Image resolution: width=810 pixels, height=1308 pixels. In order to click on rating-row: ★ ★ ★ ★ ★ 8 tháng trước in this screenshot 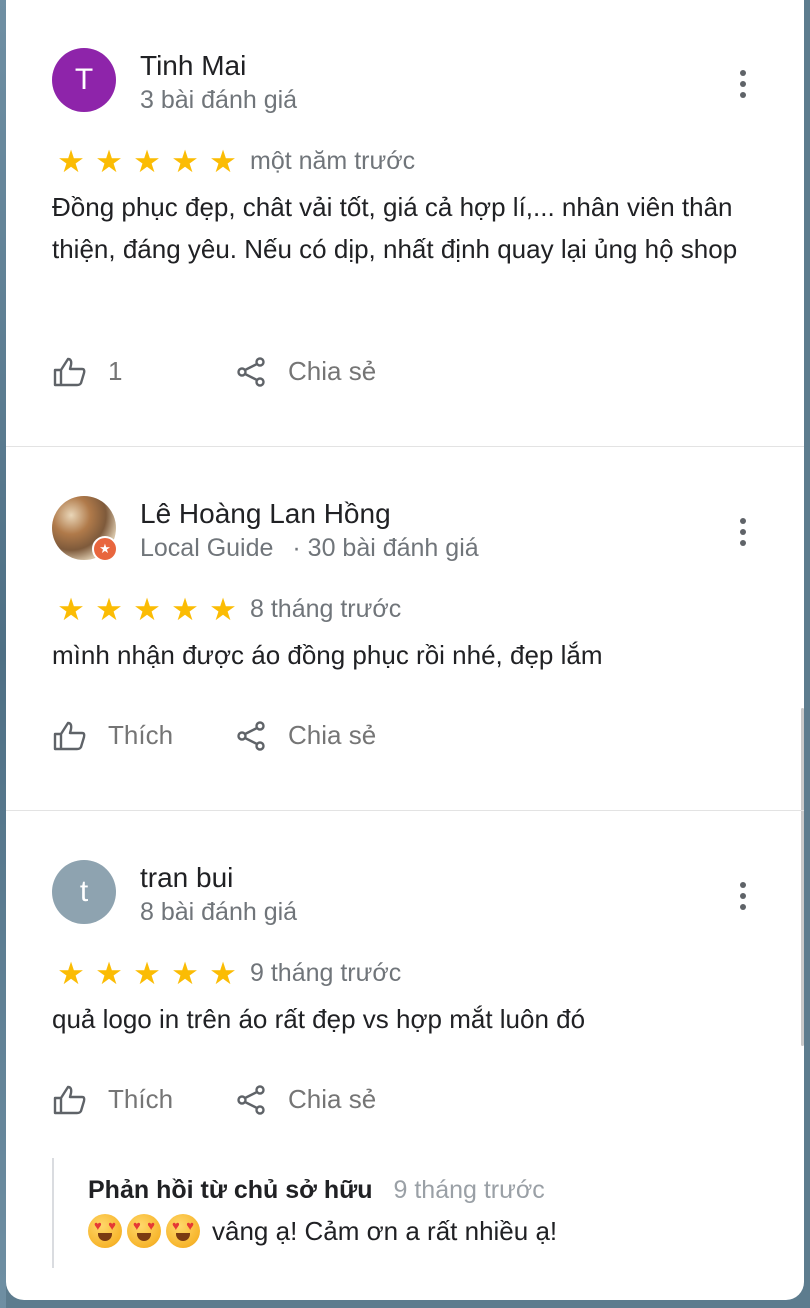, I will do `click(226, 609)`.